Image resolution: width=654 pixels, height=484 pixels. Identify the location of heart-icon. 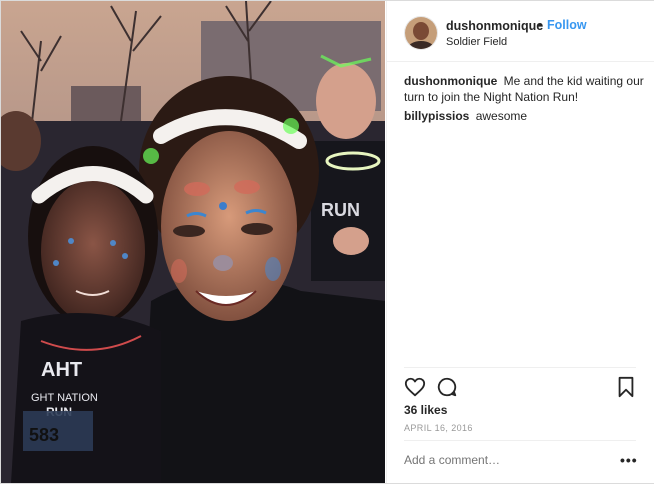
(415, 387).